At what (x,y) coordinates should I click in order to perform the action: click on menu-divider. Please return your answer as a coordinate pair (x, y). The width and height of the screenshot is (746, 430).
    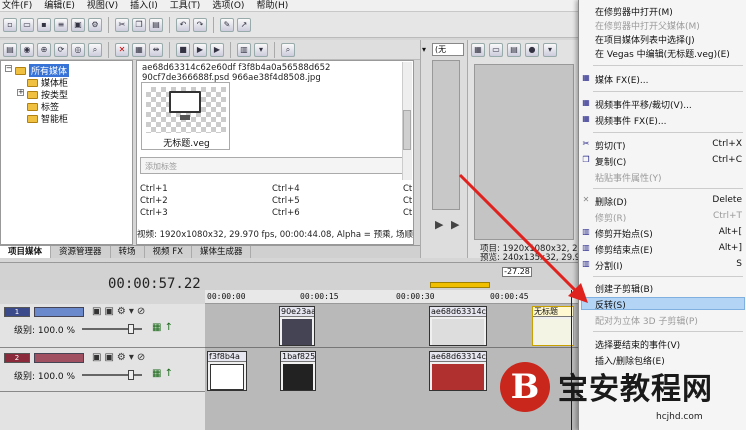
    Looking at the image, I should click on (668, 65).